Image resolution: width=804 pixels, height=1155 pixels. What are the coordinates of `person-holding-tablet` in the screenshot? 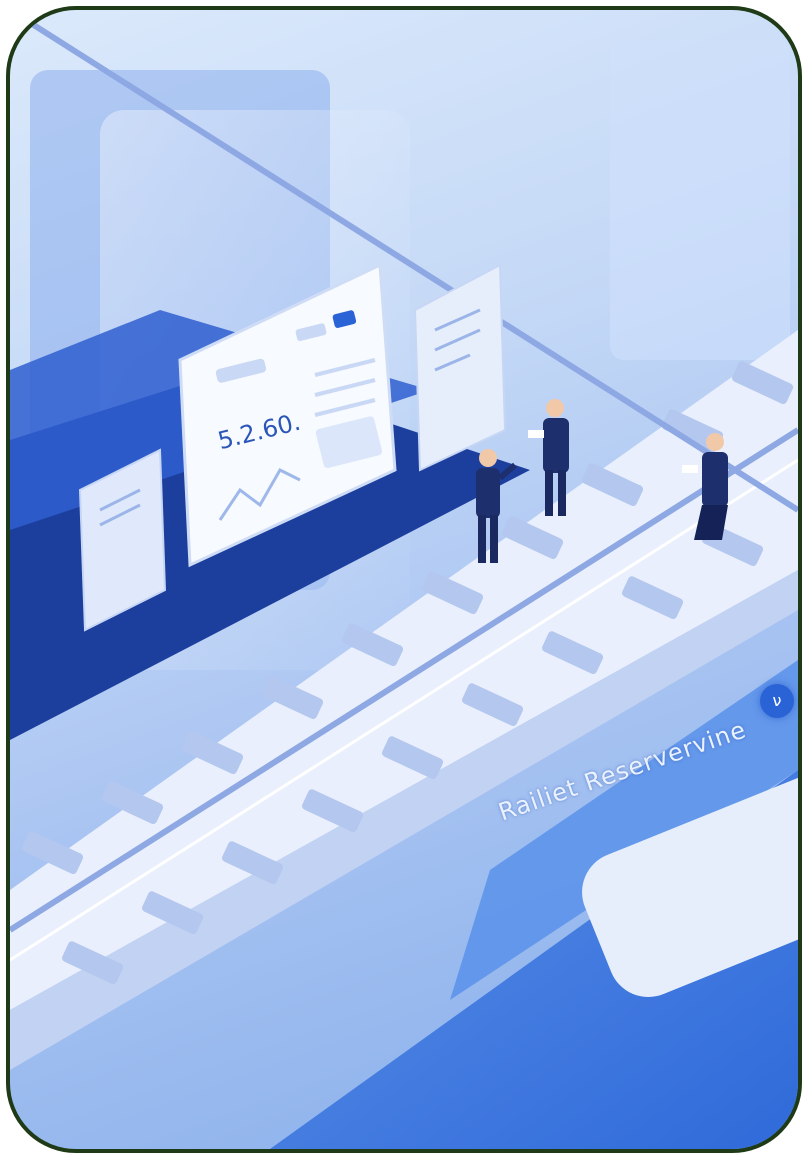 It's located at (548, 457).